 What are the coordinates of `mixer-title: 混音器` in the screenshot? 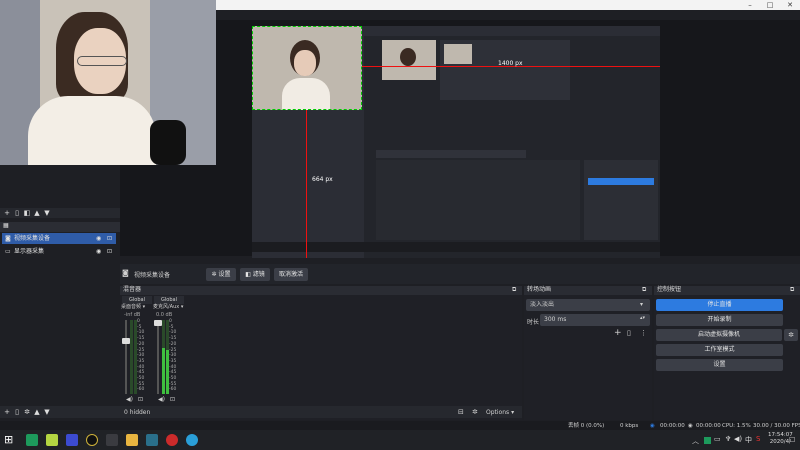 It's located at (132, 289).